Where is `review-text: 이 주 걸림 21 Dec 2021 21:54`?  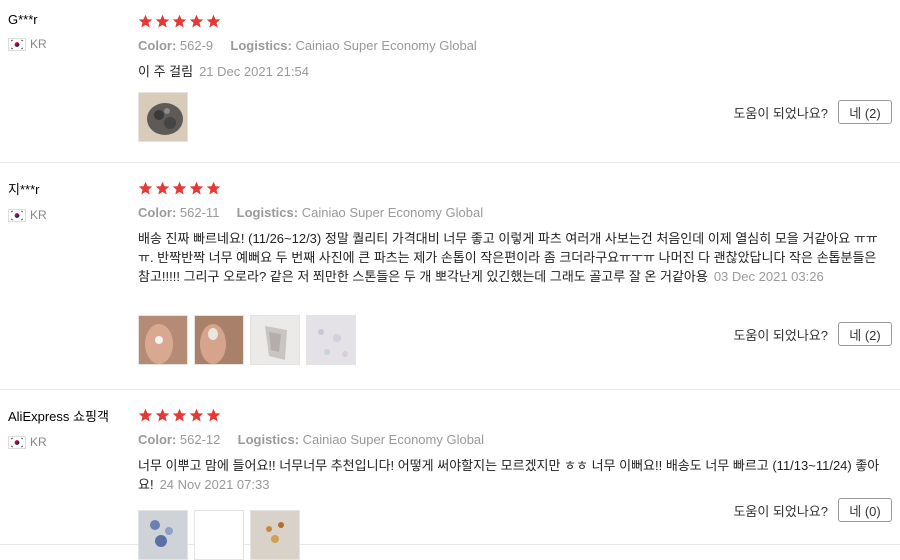
review-text: 이 주 걸림 21 Dec 2021 21:54 is located at coordinates (513, 71).